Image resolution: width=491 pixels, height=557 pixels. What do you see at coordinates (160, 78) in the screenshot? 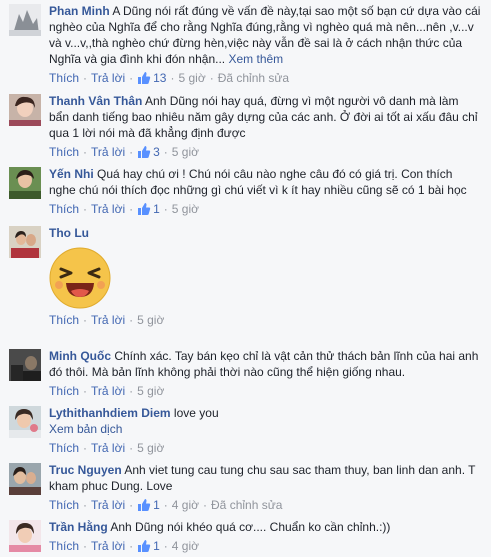
I see `like-count-value: 13` at bounding box center [160, 78].